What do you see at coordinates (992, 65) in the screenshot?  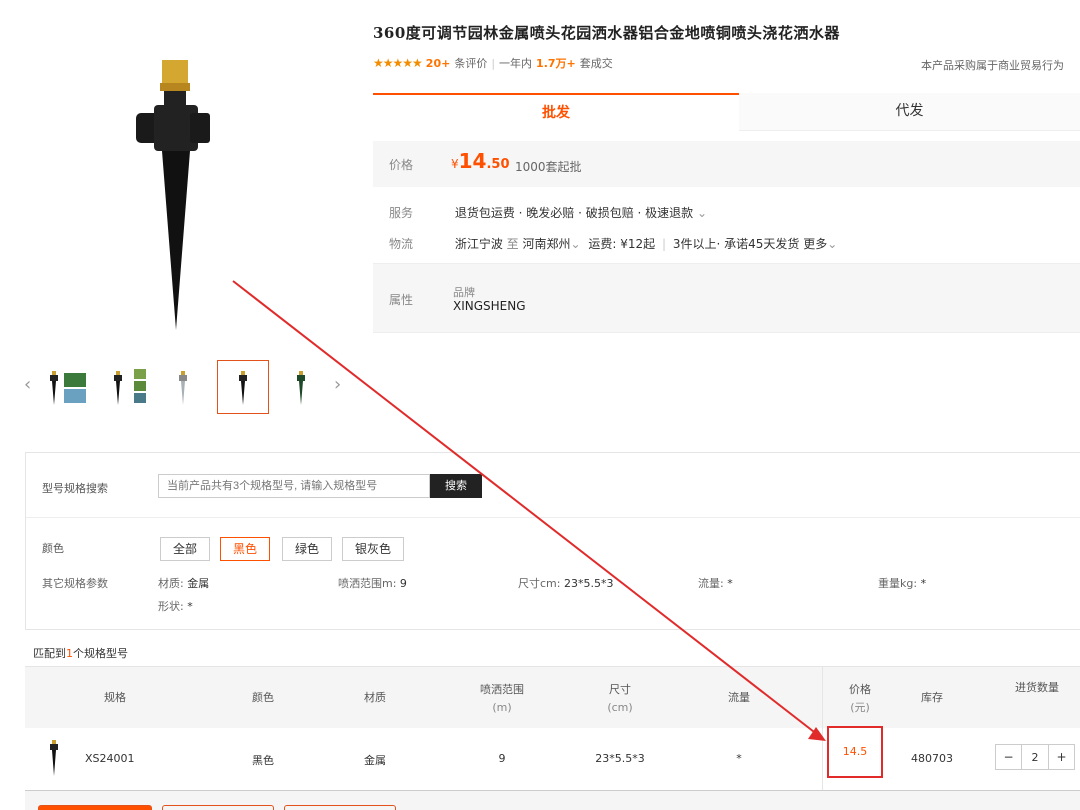 I see `business-note: 本产品采购属于商业贸易行为` at bounding box center [992, 65].